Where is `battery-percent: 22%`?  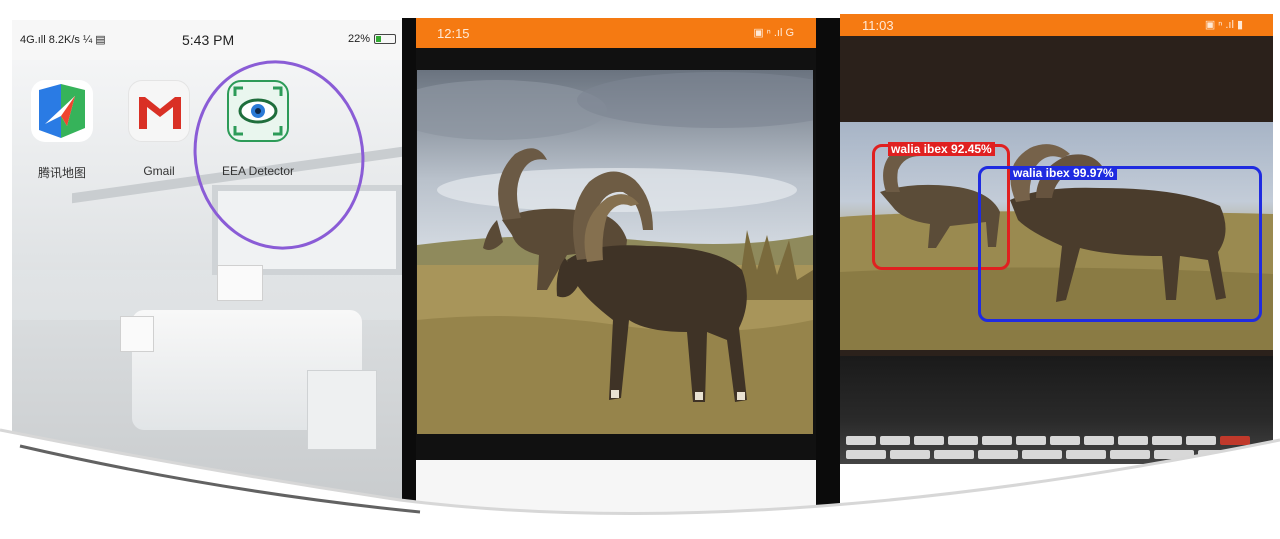
battery-percent: 22% is located at coordinates (358, 39).